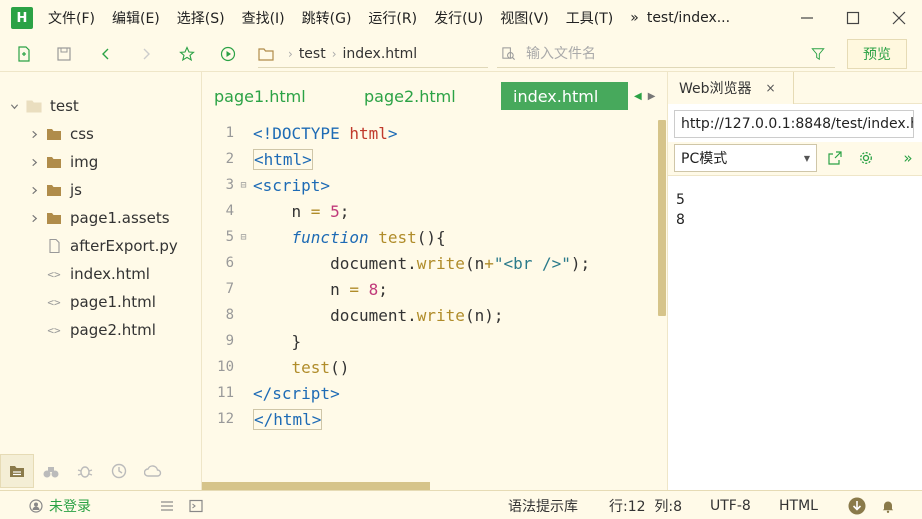 The image size is (922, 519). I want to click on cloud-icon, so click(153, 471).